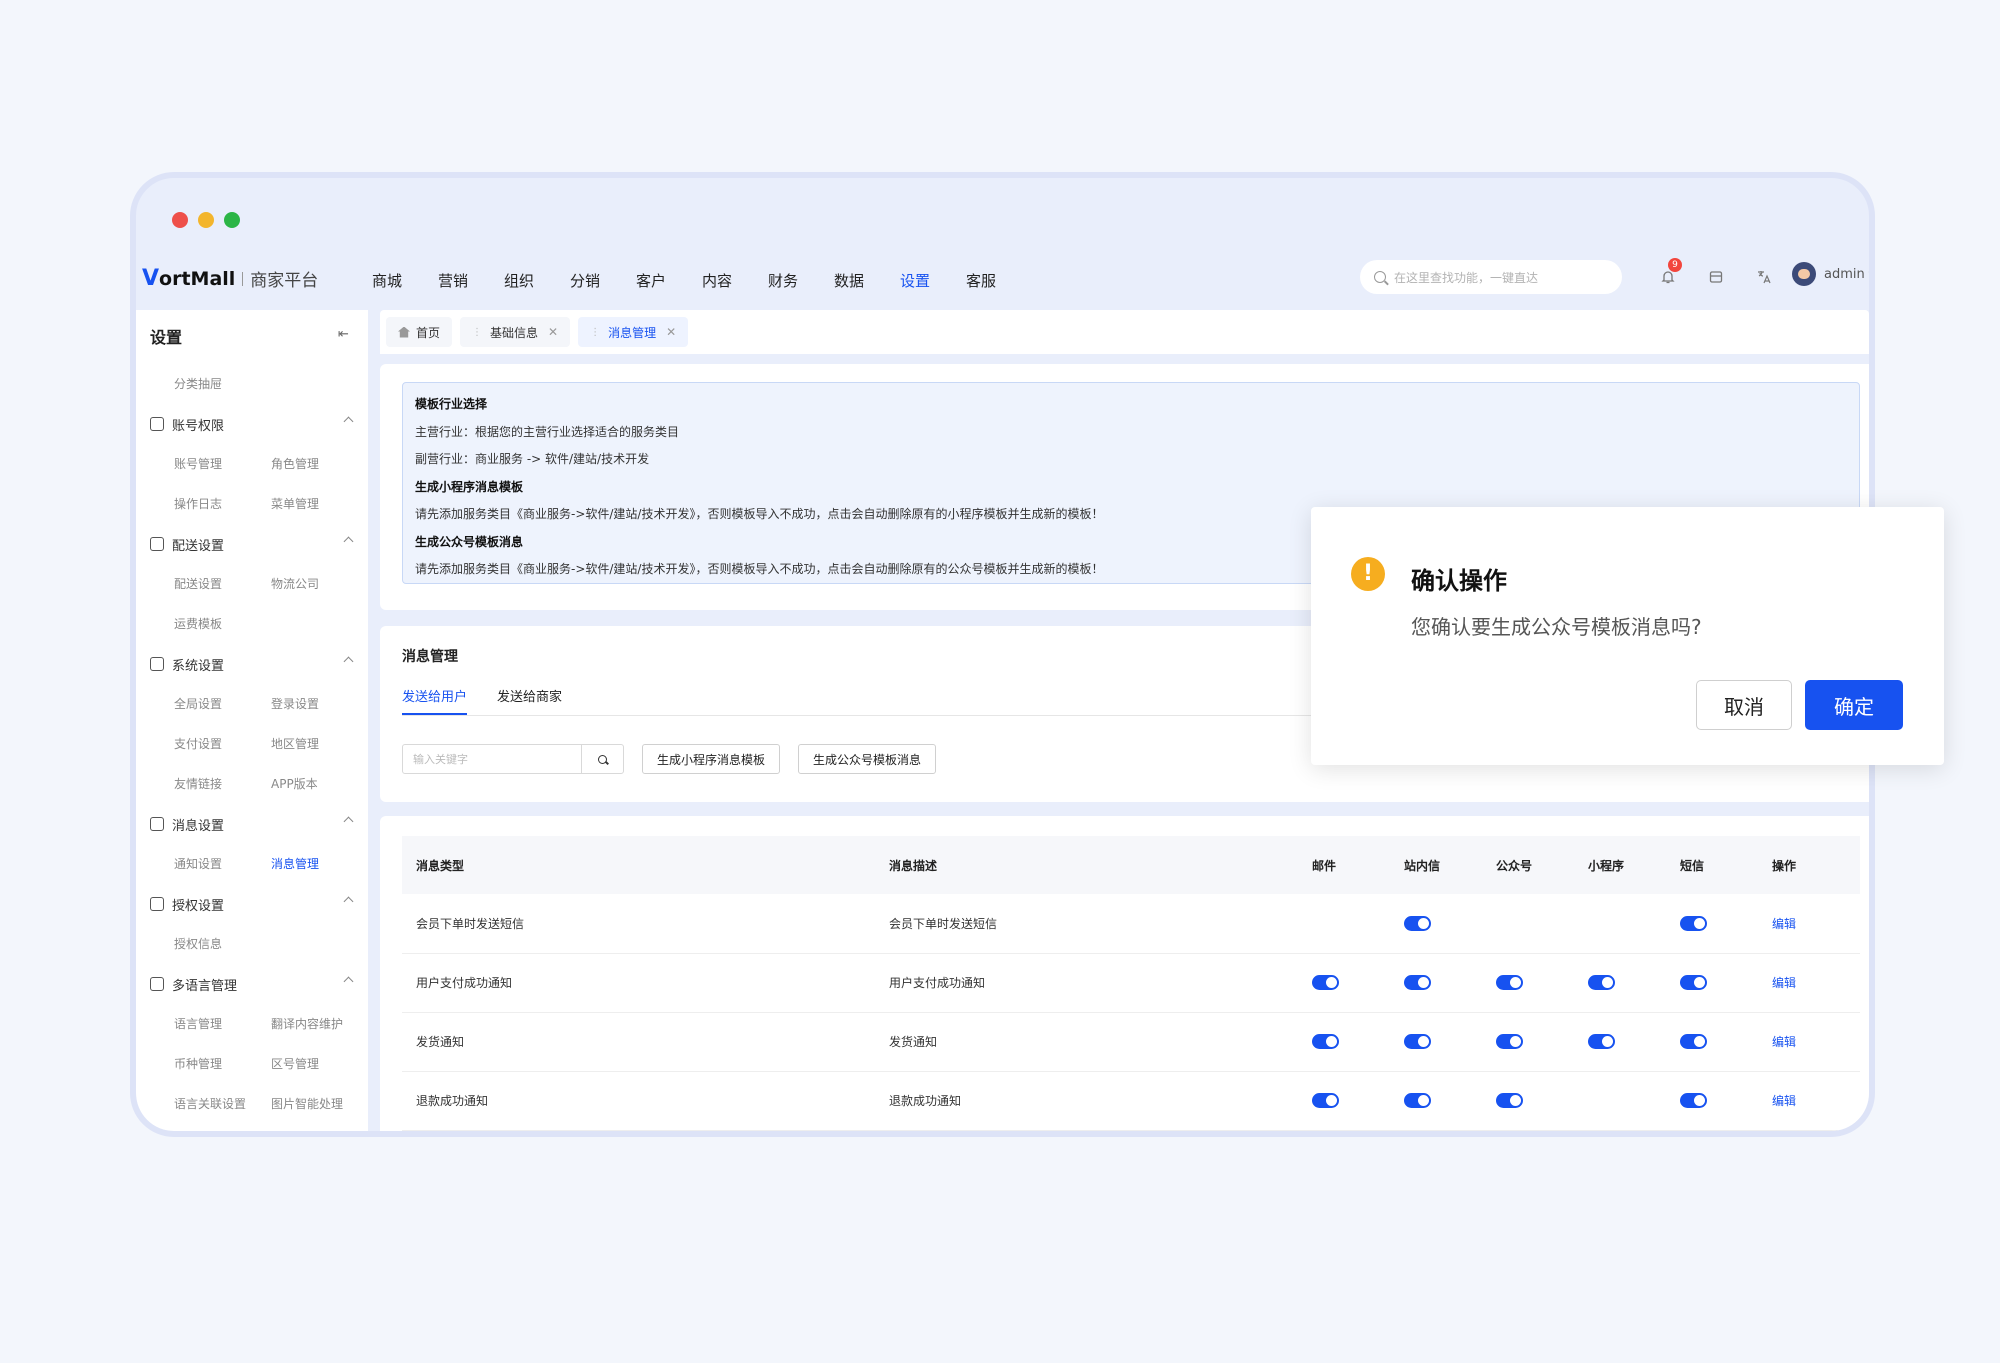  I want to click on column-header: 站内信, so click(1436, 865).